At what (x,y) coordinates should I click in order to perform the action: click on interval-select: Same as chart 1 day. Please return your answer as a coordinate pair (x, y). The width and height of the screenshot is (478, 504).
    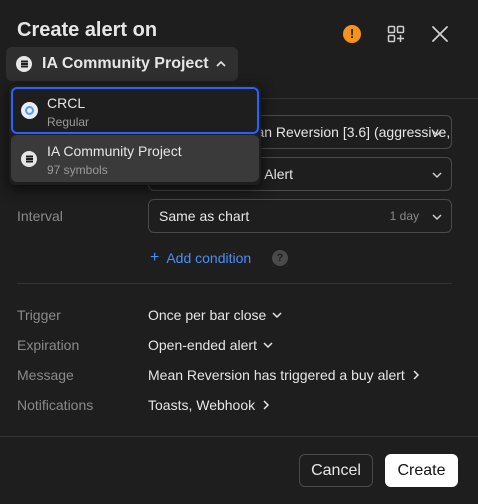
    Looking at the image, I should click on (300, 216).